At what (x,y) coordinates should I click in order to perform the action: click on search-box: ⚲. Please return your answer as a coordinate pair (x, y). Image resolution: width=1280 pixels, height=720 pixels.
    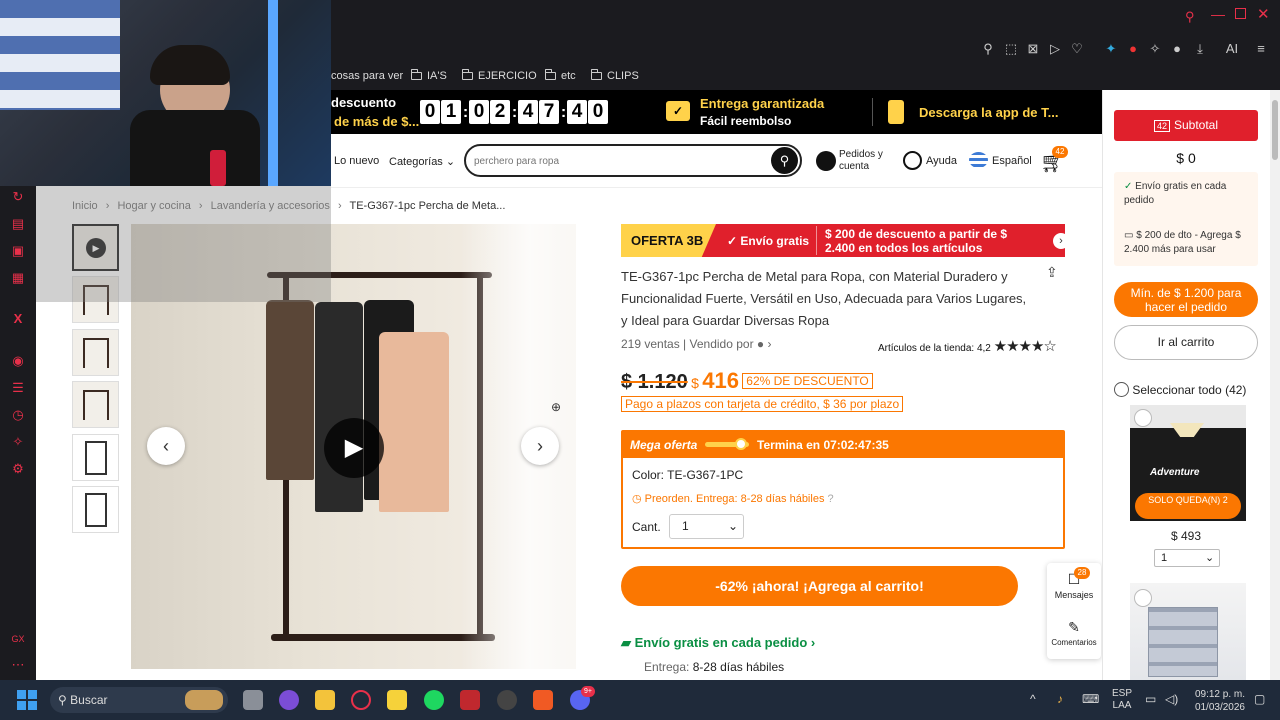
    Looking at the image, I should click on (633, 160).